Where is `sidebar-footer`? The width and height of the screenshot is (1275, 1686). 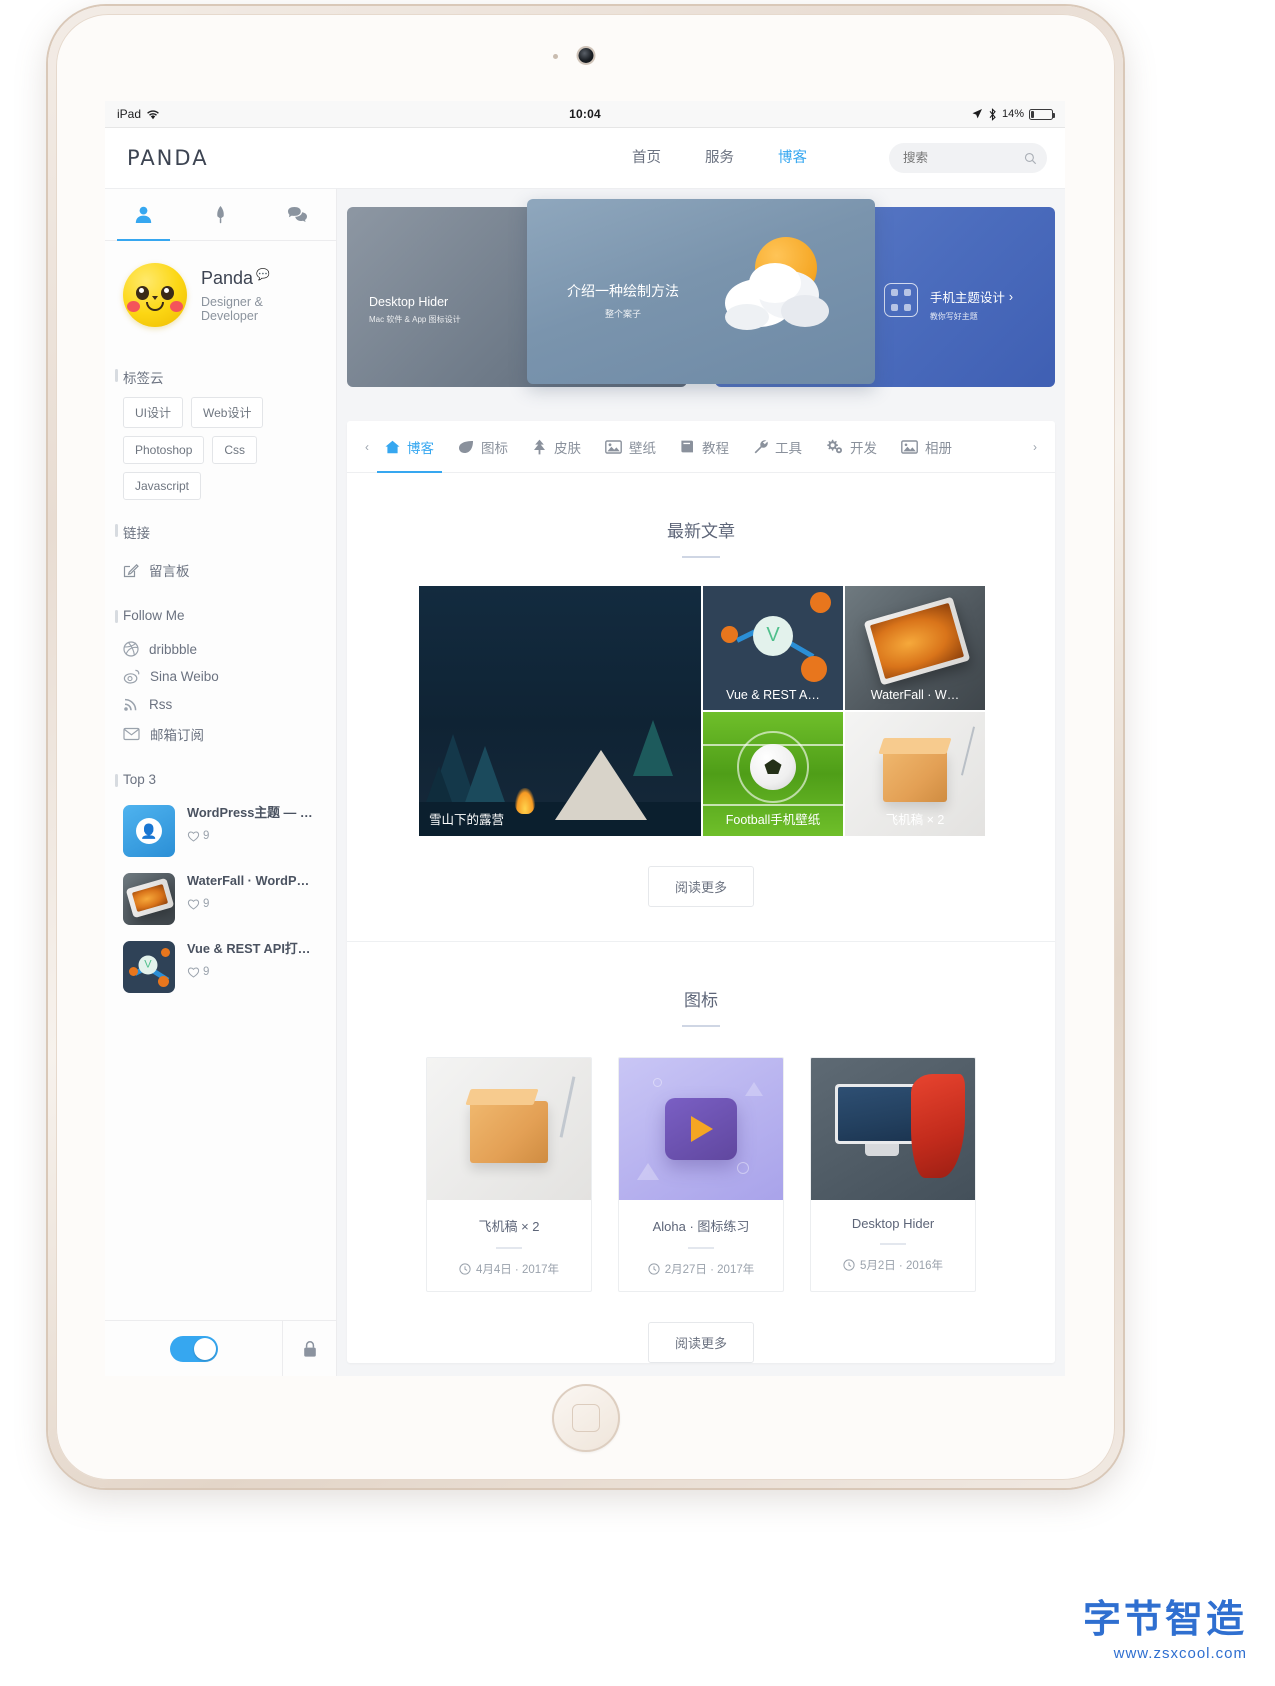
sidebar-footer is located at coordinates (220, 1348).